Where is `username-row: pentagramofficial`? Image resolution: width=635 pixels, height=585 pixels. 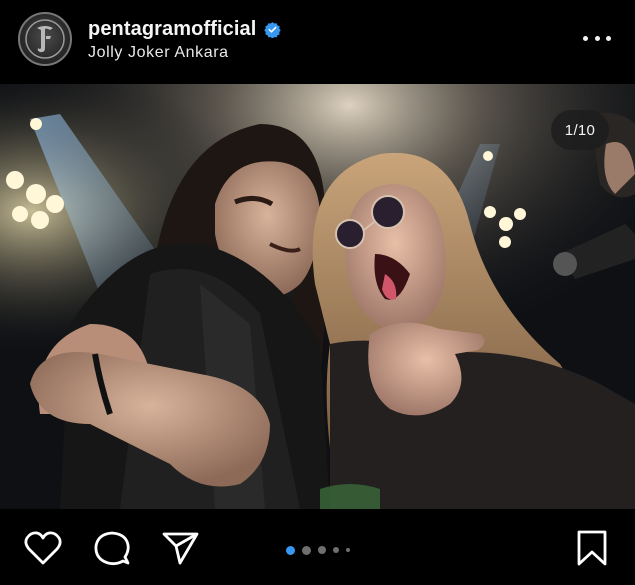
username-row: pentagramofficial is located at coordinates (185, 29).